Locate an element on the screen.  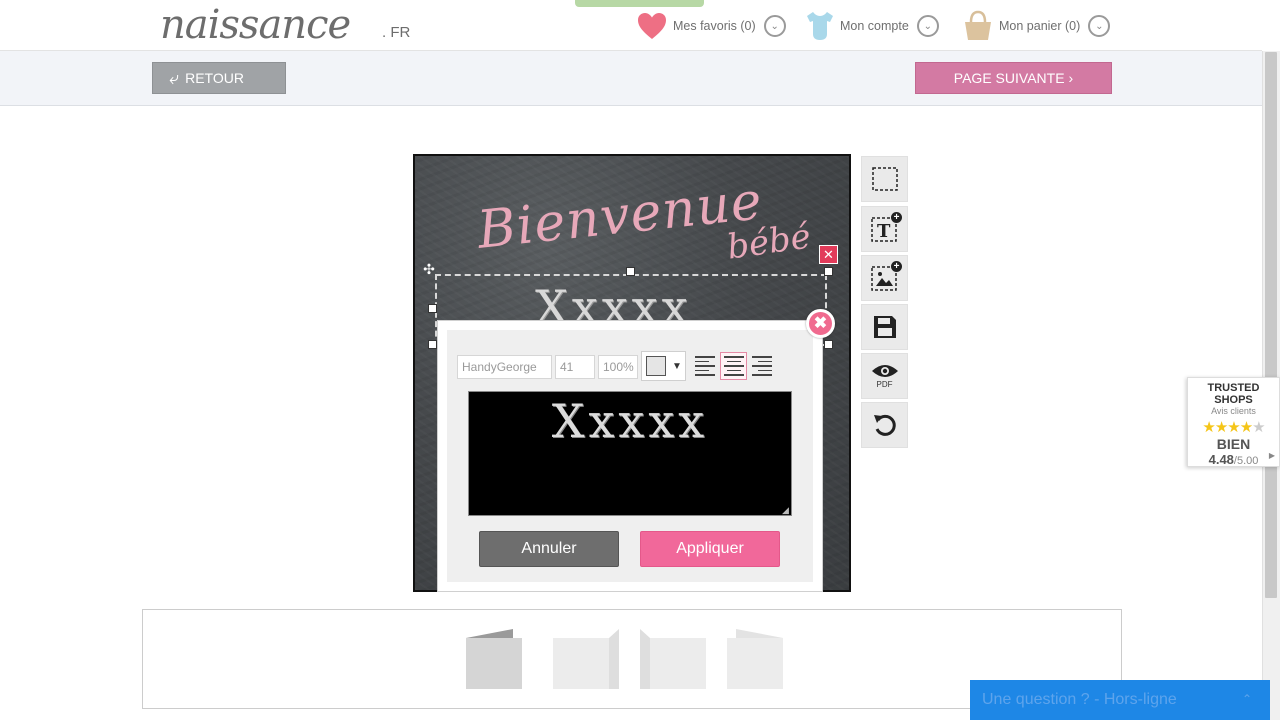
live-chat-bar: Une question ? - Hors-ligne ⌃ is located at coordinates (1120, 700).